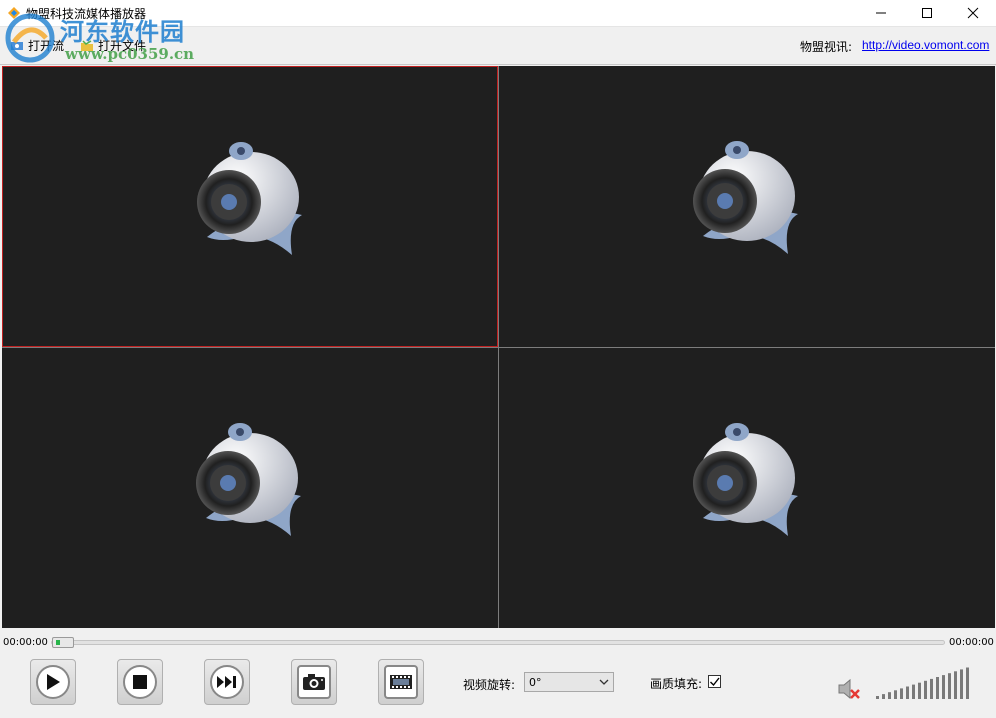 This screenshot has width=996, height=718. I want to click on title-bar: 物盟科技流媒体播放器, so click(498, 13).